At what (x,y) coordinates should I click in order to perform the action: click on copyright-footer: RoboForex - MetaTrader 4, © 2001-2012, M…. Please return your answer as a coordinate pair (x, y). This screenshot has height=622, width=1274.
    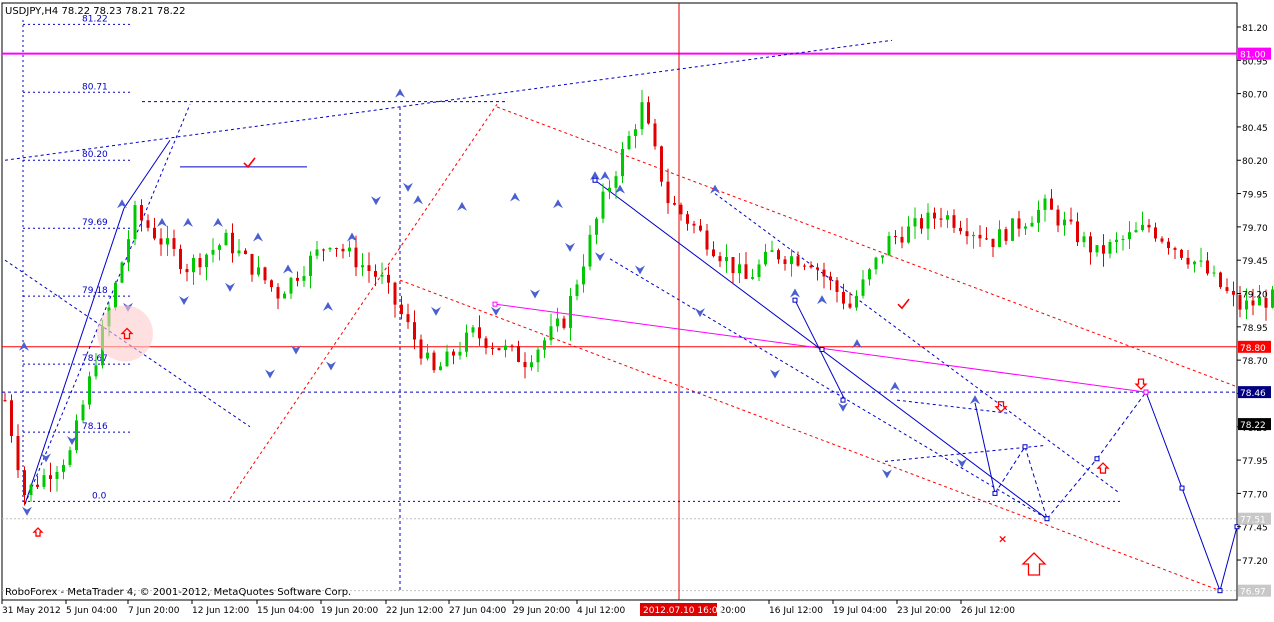
    Looking at the image, I should click on (178, 592).